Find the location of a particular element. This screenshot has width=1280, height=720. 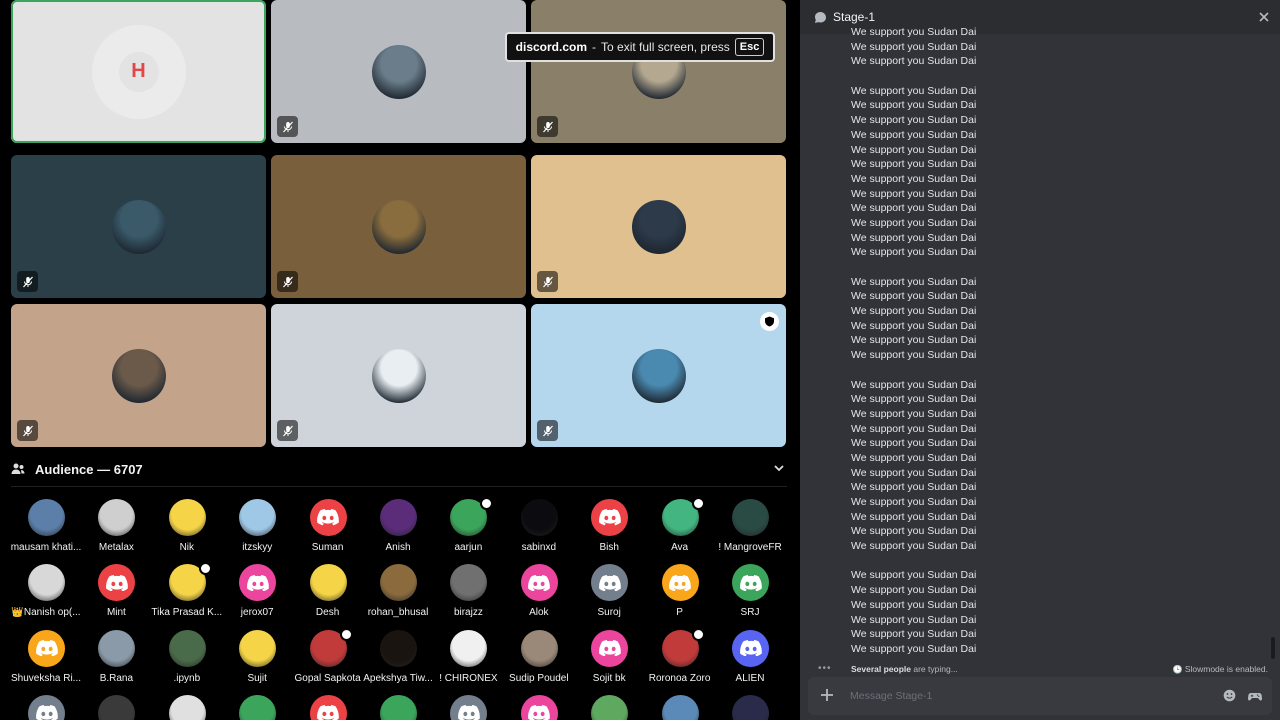

audience-member: Sujit is located at coordinates (257, 658).